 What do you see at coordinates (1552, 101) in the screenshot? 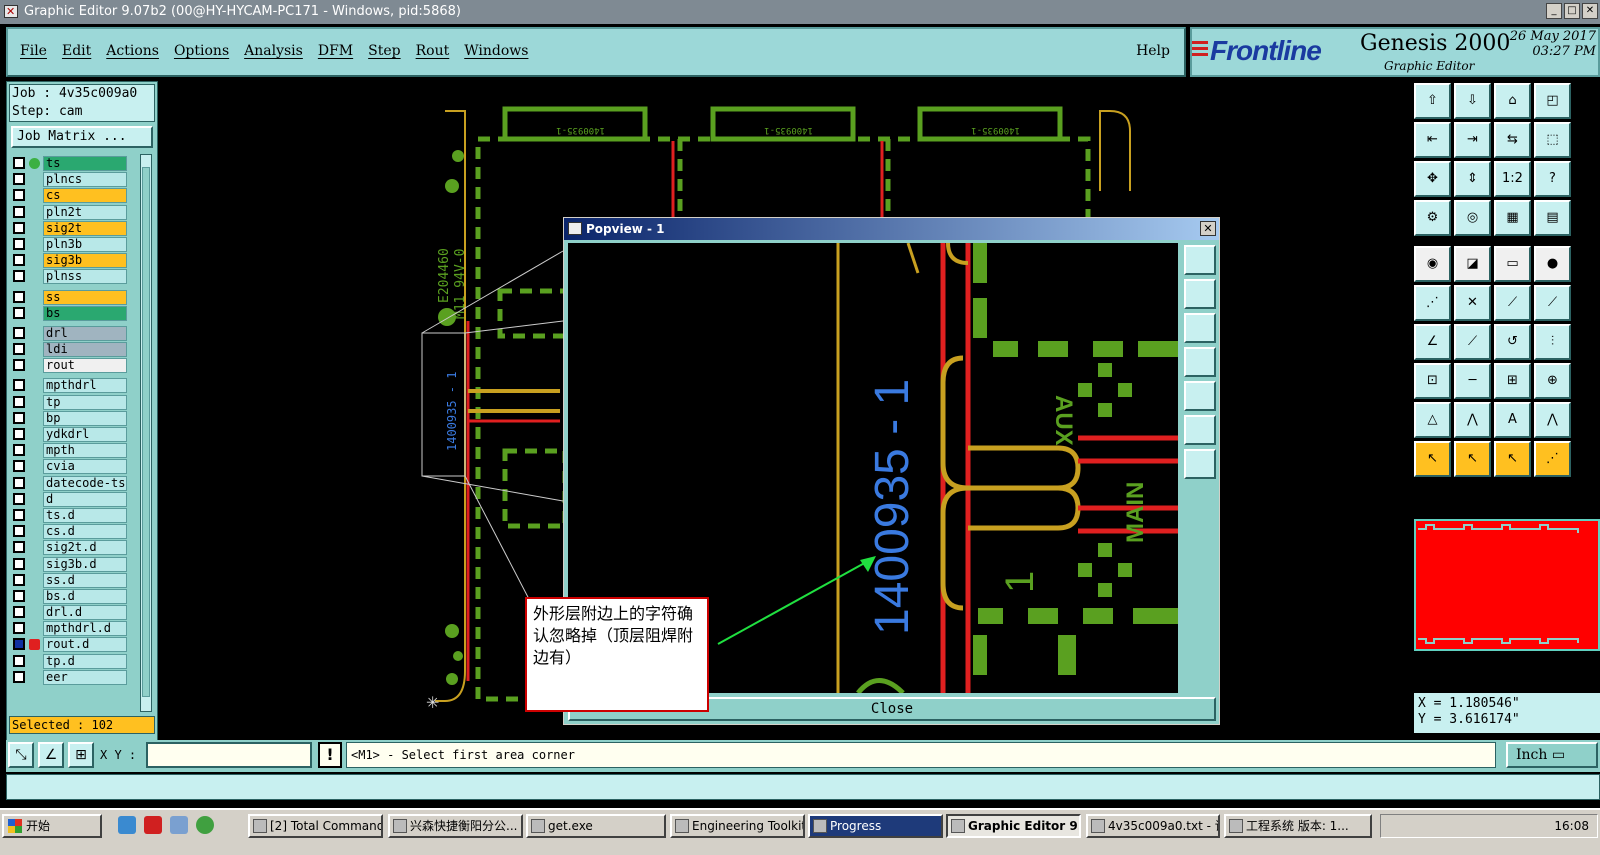
I see `tool-home-4-icon: ◰` at bounding box center [1552, 101].